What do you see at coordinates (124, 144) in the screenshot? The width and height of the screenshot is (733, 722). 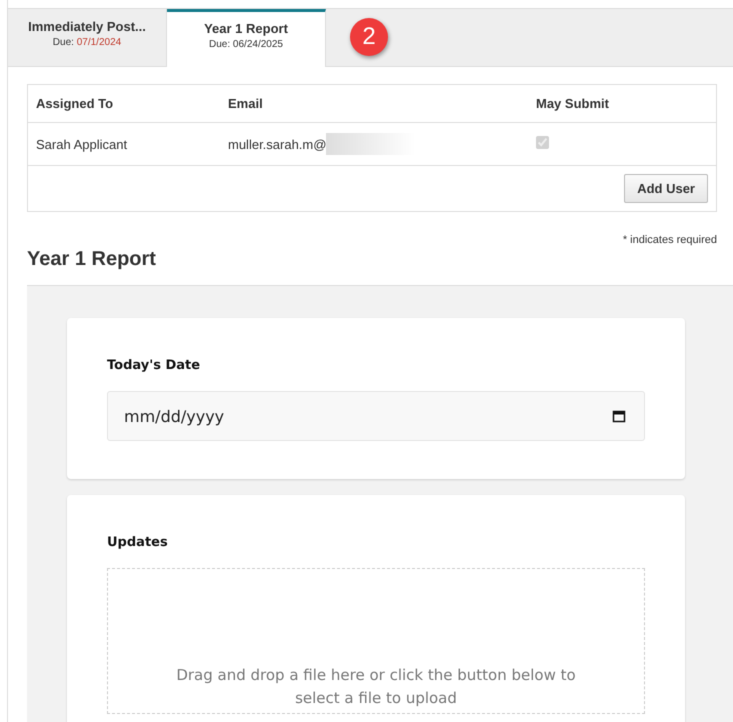 I see `table-cell: Sarah Applicant` at bounding box center [124, 144].